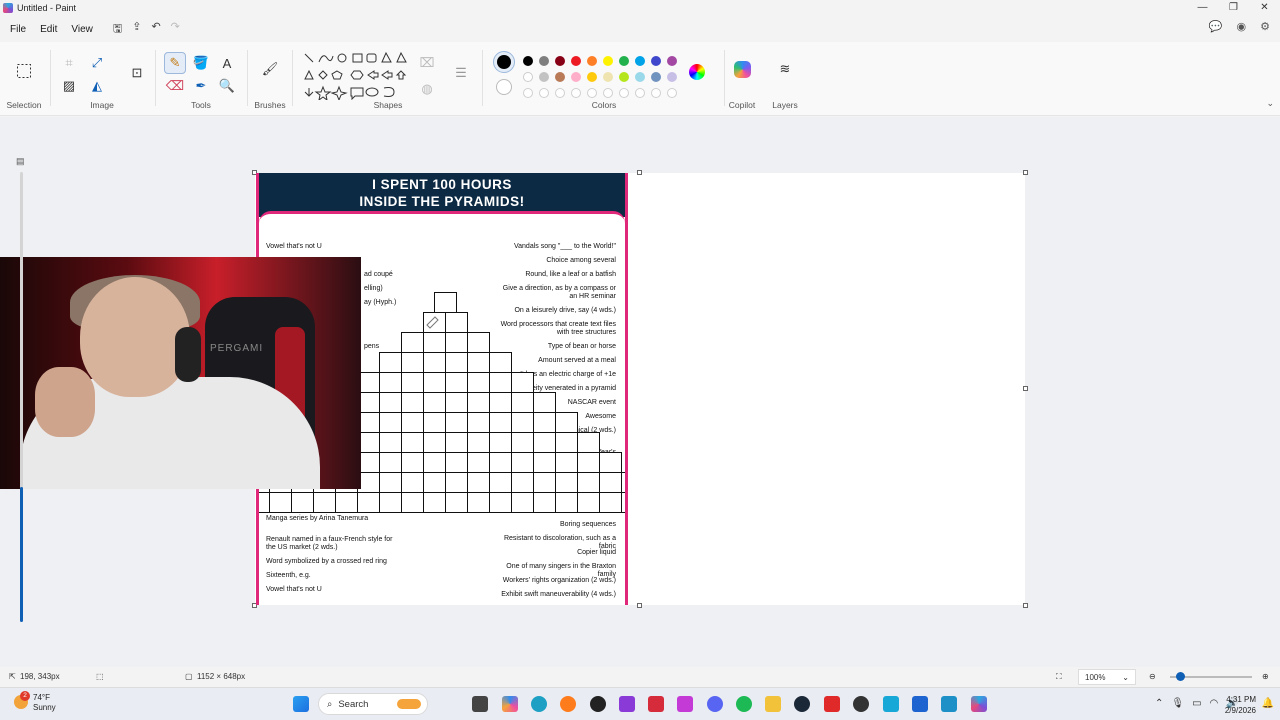  What do you see at coordinates (270, 69) in the screenshot?
I see `brush-icon: 🖌` at bounding box center [270, 69].